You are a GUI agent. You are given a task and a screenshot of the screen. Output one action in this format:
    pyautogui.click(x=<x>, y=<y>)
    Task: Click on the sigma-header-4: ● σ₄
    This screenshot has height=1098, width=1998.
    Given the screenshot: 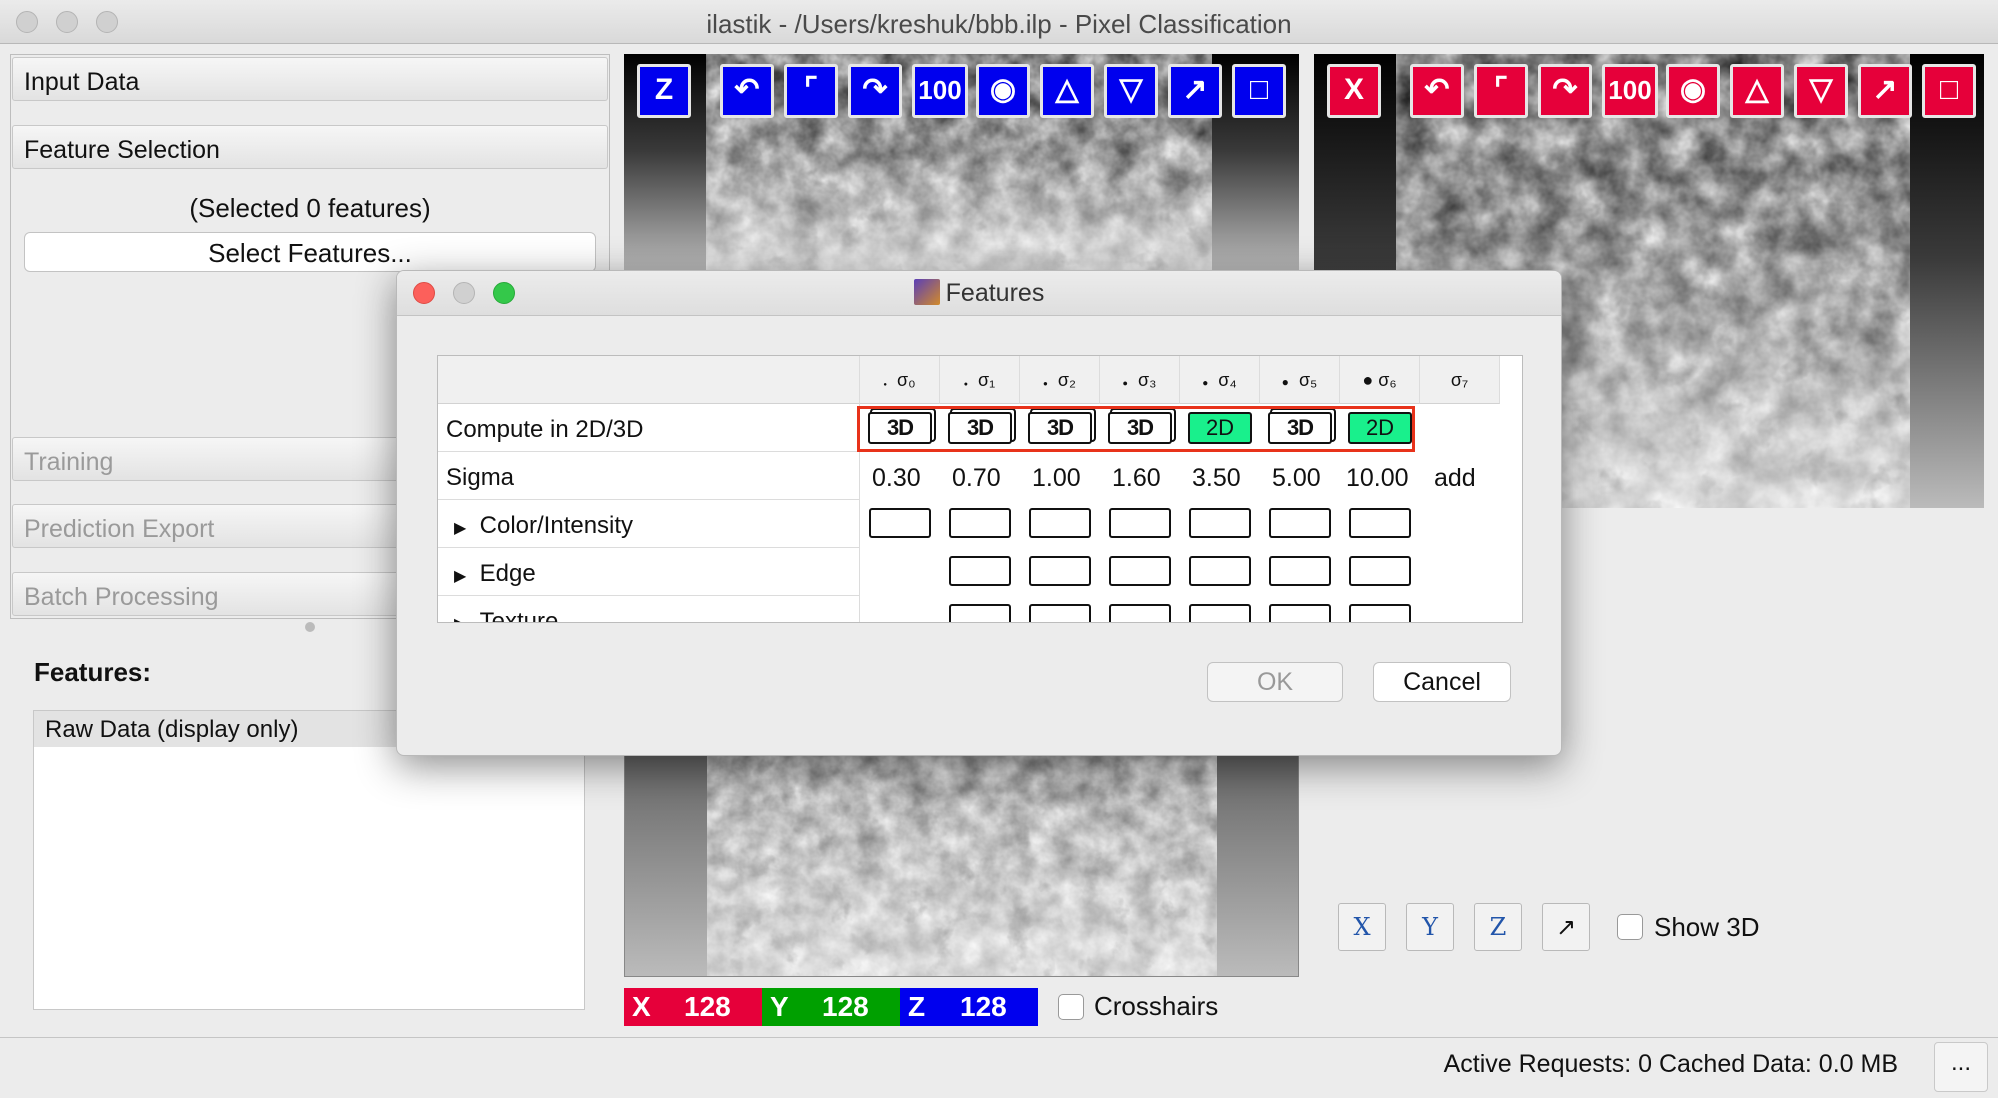 What is the action you would take?
    pyautogui.click(x=1220, y=380)
    